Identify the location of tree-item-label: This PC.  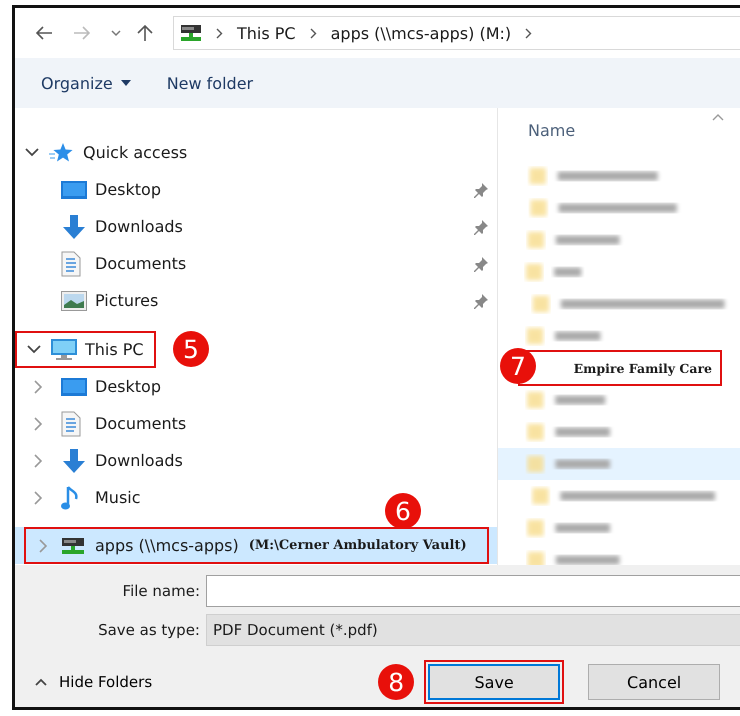
(119, 349).